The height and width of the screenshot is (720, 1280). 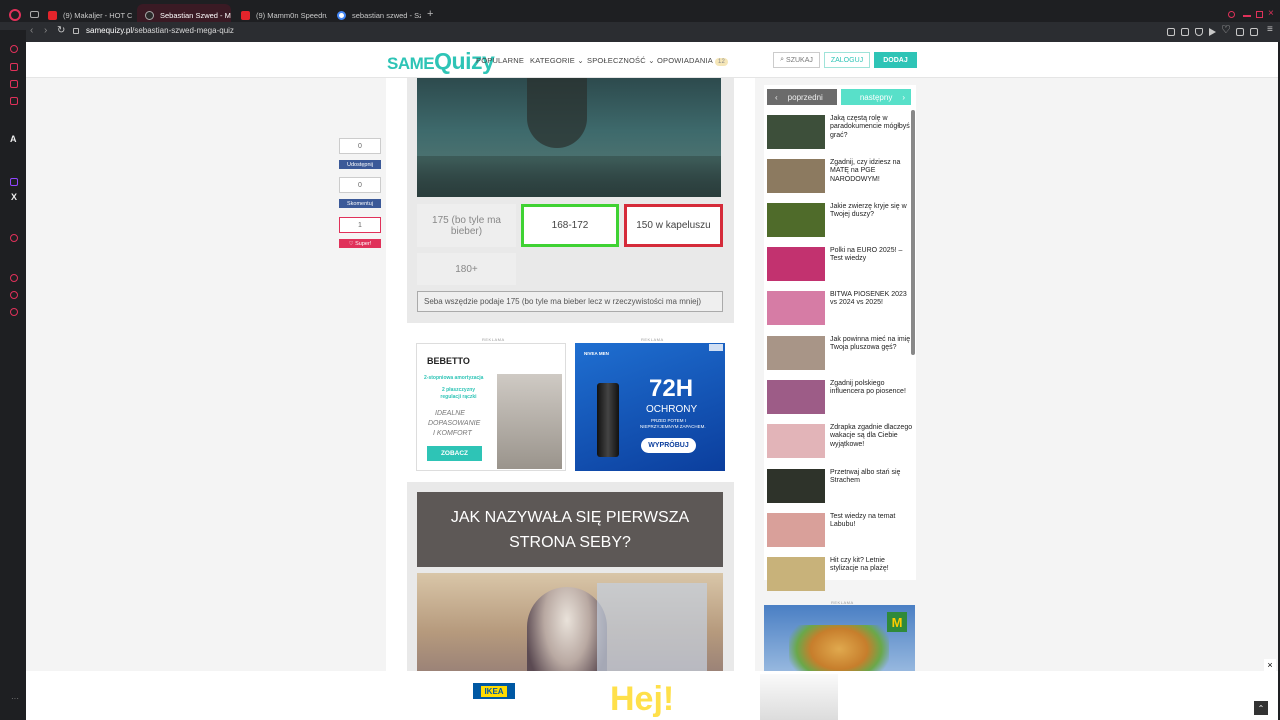 What do you see at coordinates (1240, 32) in the screenshot?
I see `cube-icon` at bounding box center [1240, 32].